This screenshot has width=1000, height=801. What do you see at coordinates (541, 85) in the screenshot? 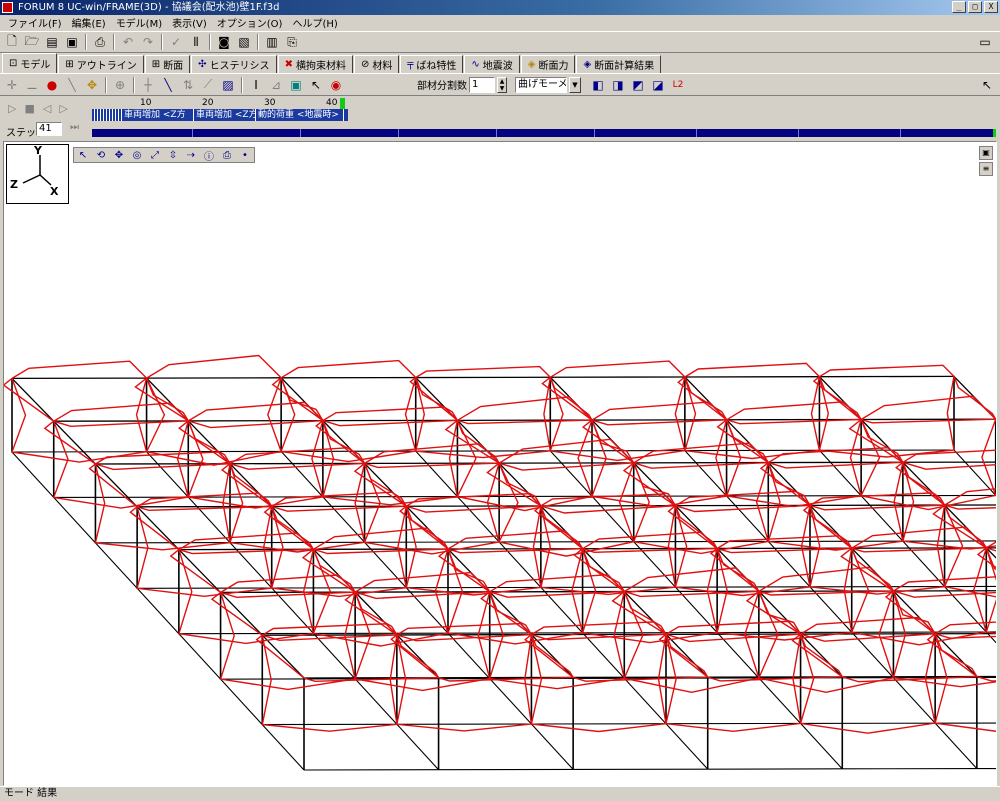
I see `result-type-select: 曲げモーメント` at bounding box center [541, 85].